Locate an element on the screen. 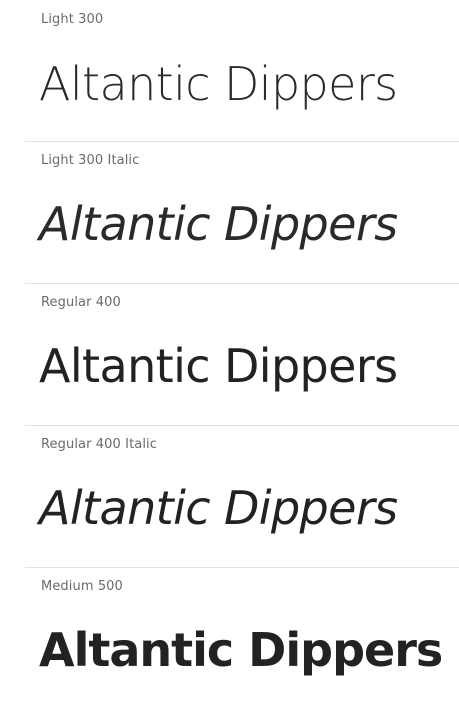  weight-label: Light 300 is located at coordinates (72, 19).